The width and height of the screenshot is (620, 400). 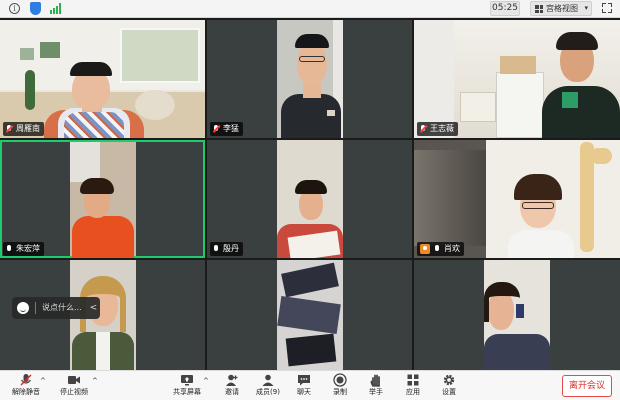 I want to click on video-options-caret: ^, so click(x=95, y=381).